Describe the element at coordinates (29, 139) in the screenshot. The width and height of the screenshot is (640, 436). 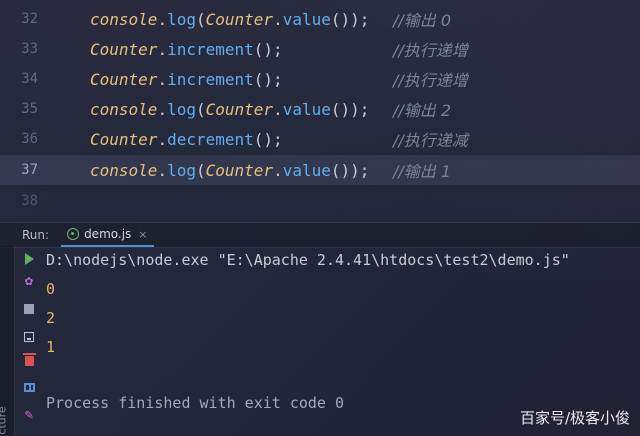
I see `line-number: 36` at that location.